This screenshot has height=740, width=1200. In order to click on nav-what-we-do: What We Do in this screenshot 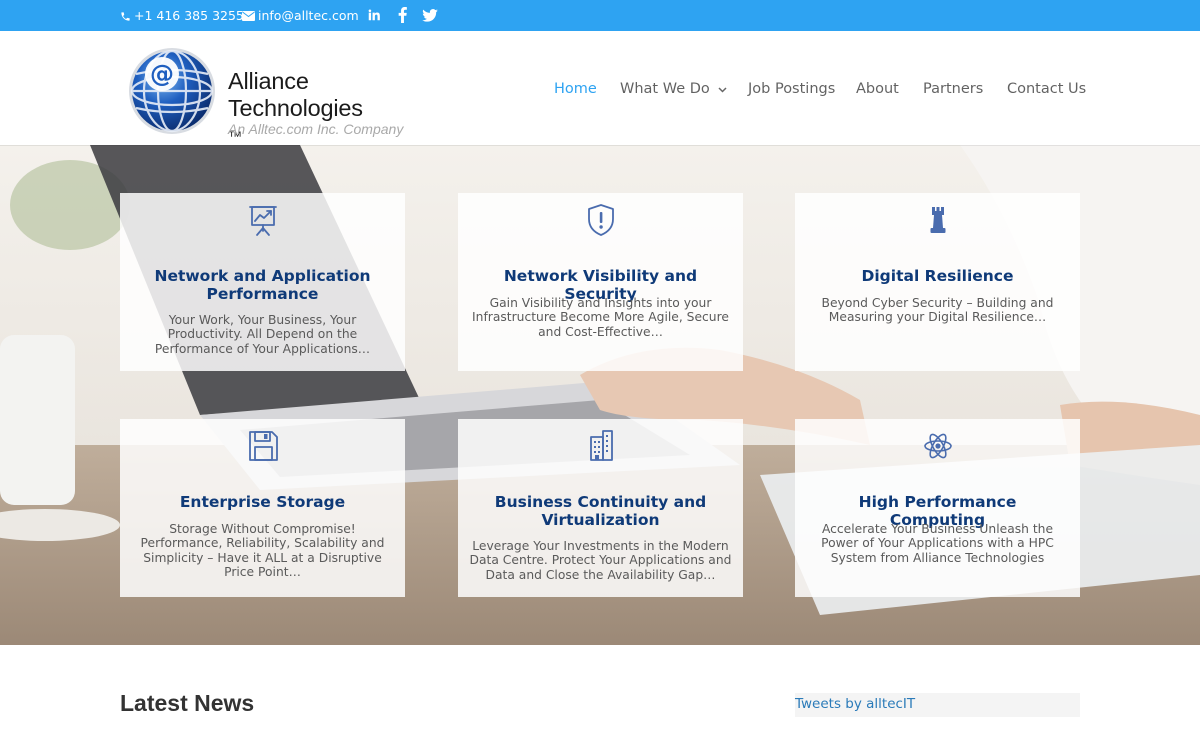, I will do `click(673, 89)`.